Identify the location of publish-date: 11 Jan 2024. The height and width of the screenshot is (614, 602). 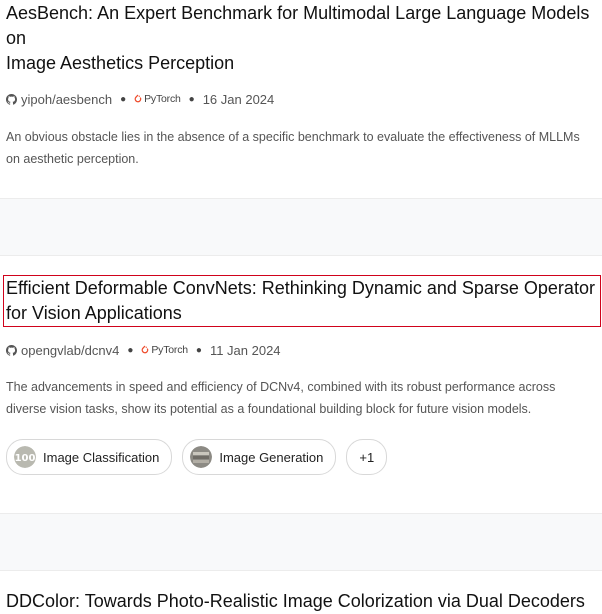
(245, 350).